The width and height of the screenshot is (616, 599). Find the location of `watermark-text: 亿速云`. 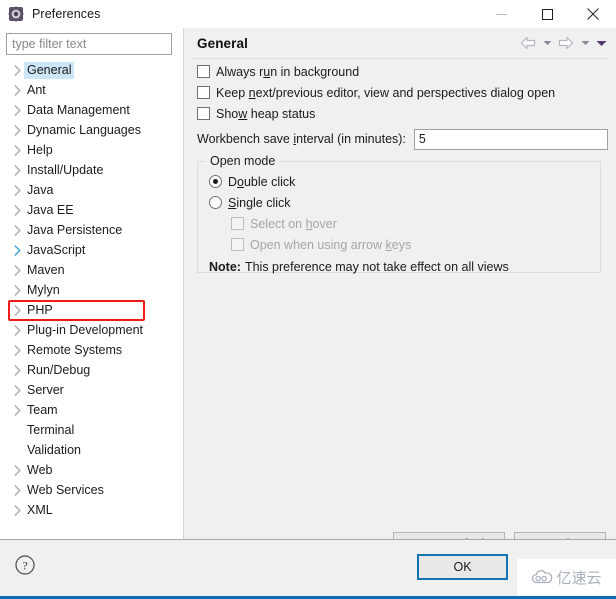

watermark-text: 亿速云 is located at coordinates (579, 578).